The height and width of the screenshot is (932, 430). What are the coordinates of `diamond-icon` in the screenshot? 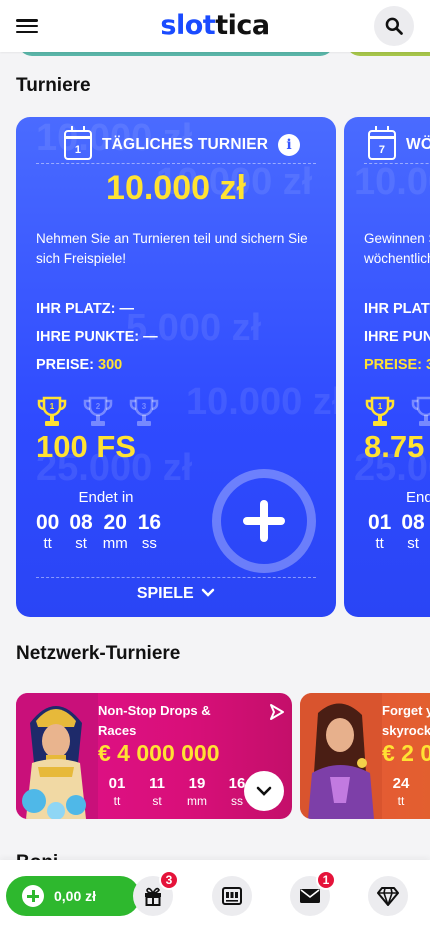 It's located at (388, 896).